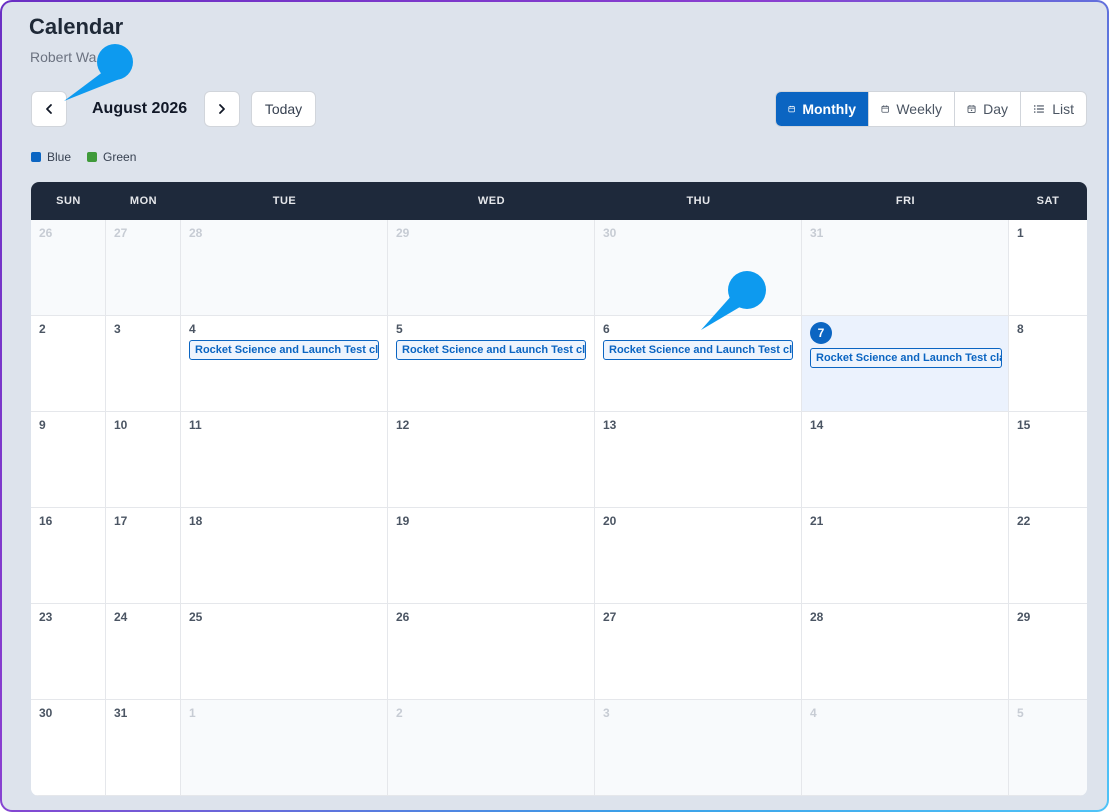 The image size is (1109, 812). I want to click on legend-label: Blue, so click(59, 157).